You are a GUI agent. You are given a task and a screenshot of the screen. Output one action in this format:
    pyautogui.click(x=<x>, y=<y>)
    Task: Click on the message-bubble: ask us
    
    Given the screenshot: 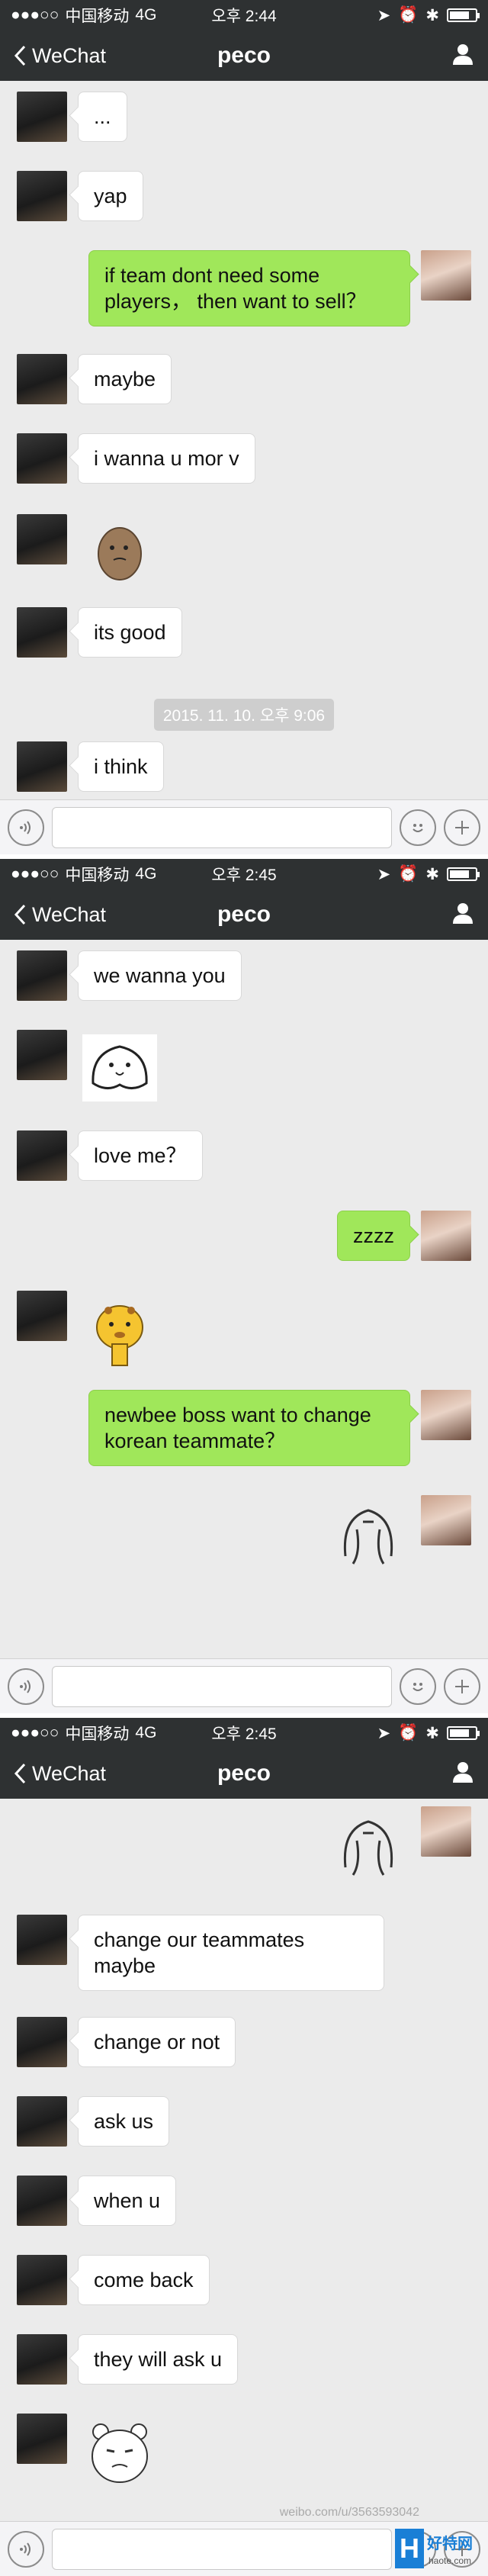 What is the action you would take?
    pyautogui.click(x=124, y=2121)
    